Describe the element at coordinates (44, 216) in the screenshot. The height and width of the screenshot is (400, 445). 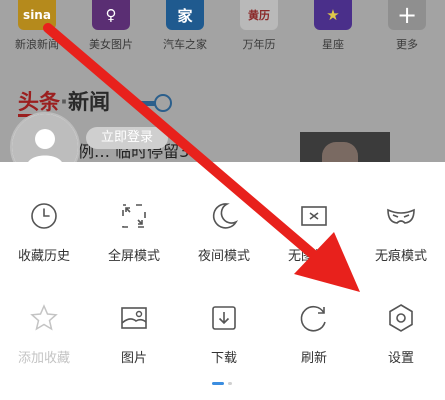
I see `clock-icon` at that location.